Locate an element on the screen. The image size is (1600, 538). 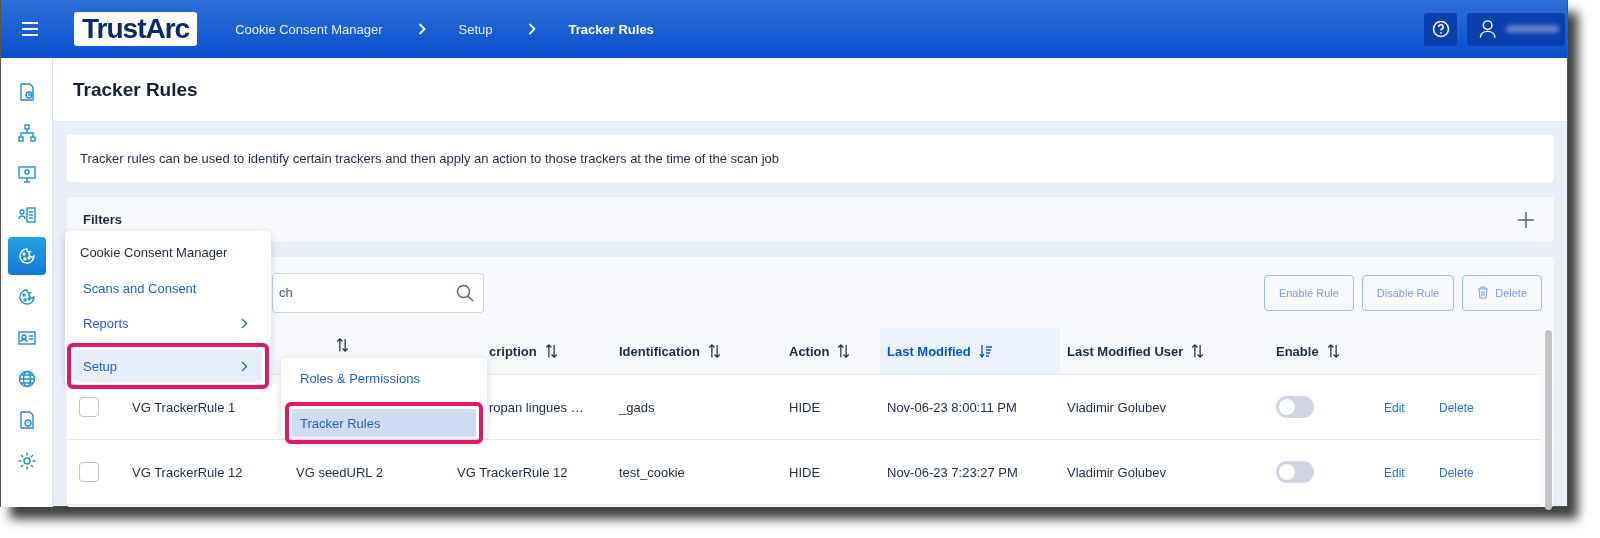
table-cell: _gads is located at coordinates (637, 407).